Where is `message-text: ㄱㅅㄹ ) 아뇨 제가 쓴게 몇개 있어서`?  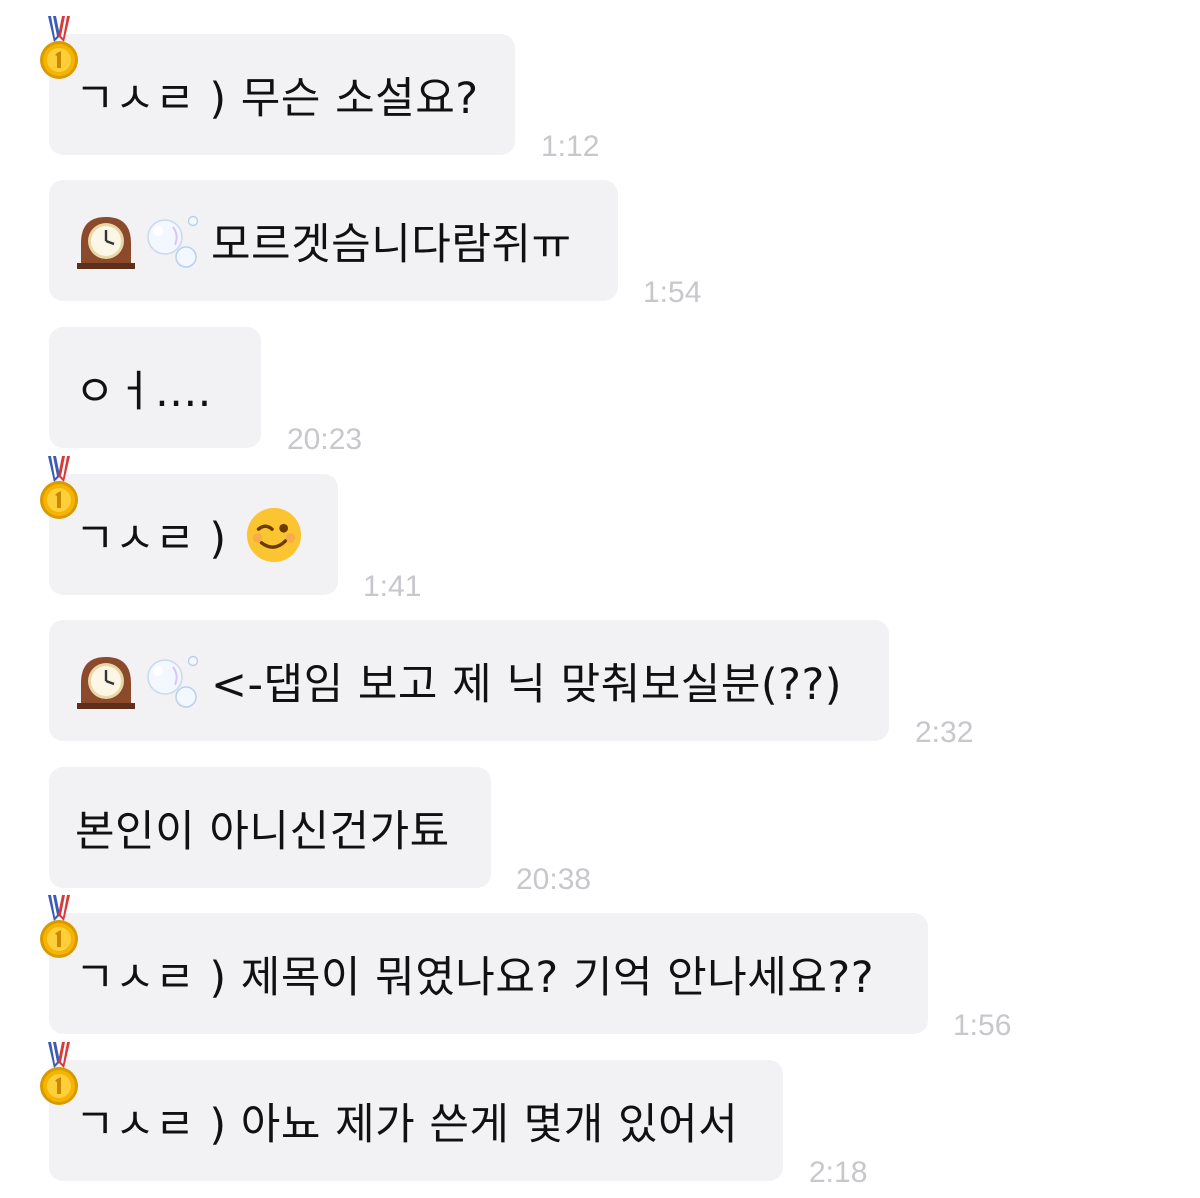 message-text: ㄱㅅㄹ ) 아뇨 제가 쓴게 몇개 있어서 is located at coordinates (407, 1124).